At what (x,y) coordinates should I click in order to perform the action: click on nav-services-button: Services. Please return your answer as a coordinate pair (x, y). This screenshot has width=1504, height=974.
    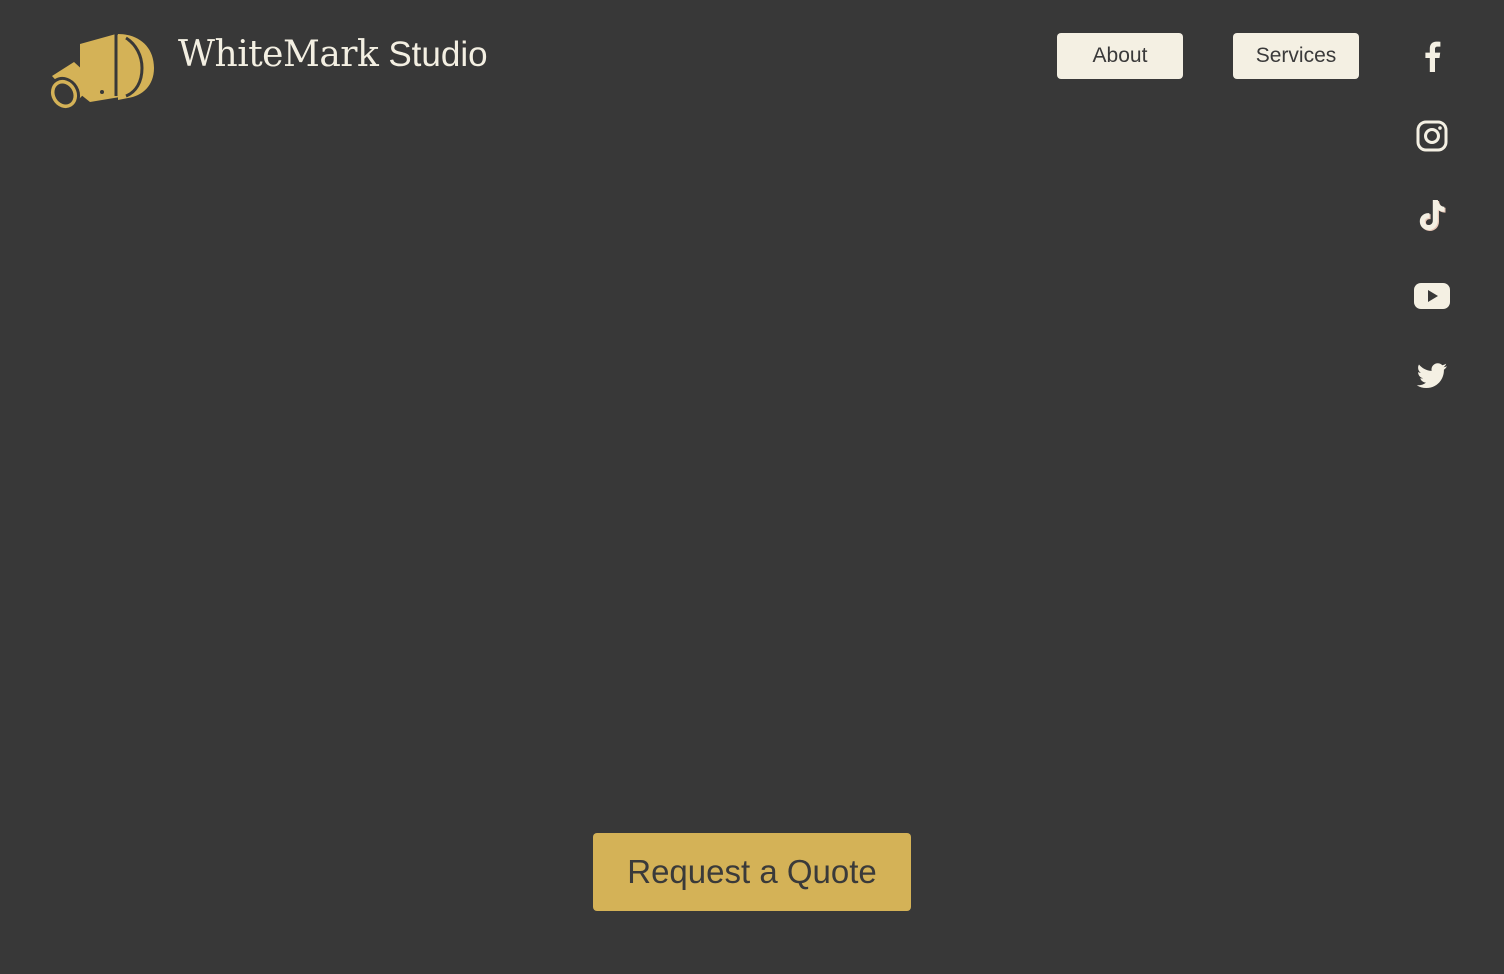
    Looking at the image, I should click on (1296, 56).